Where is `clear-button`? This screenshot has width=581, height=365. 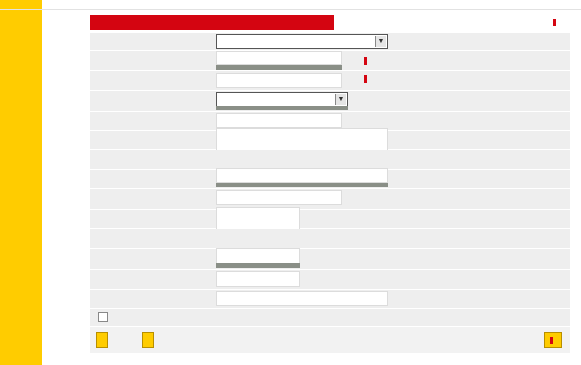 clear-button is located at coordinates (148, 340).